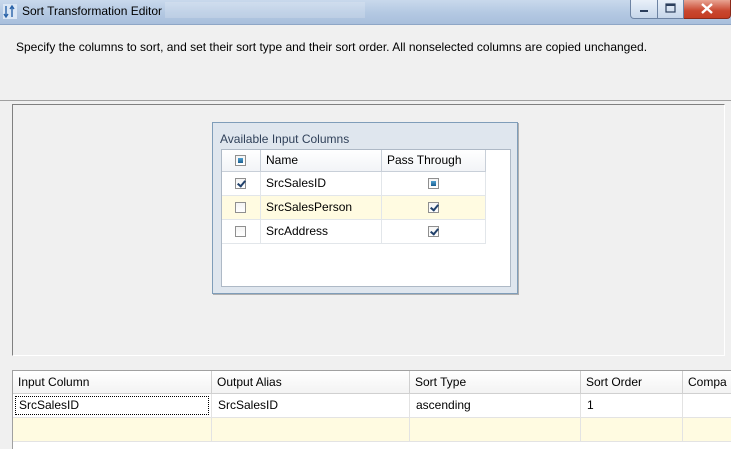 This screenshot has height=449, width=731. I want to click on minimize-icon, so click(644, 11).